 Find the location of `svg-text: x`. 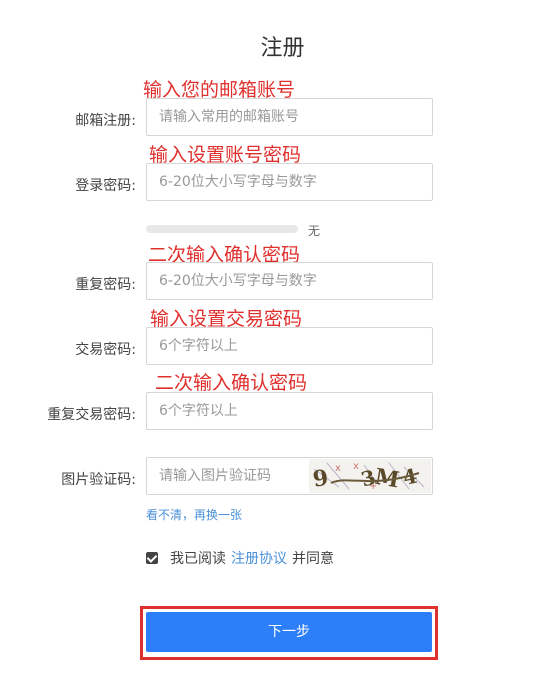

svg-text: x is located at coordinates (338, 468).